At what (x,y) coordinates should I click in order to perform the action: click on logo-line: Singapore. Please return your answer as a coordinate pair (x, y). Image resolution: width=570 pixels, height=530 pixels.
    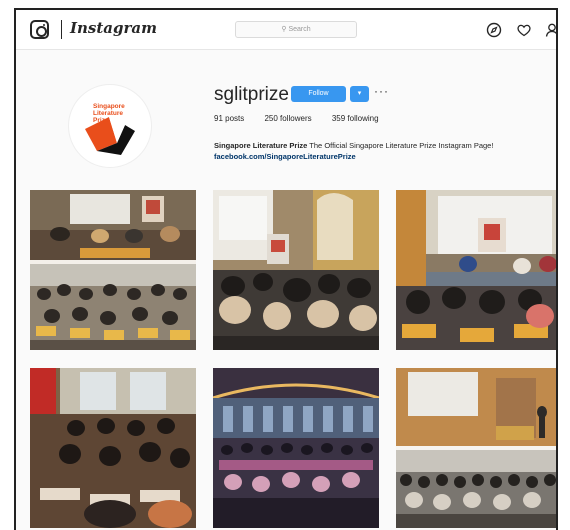
    Looking at the image, I should click on (109, 106).